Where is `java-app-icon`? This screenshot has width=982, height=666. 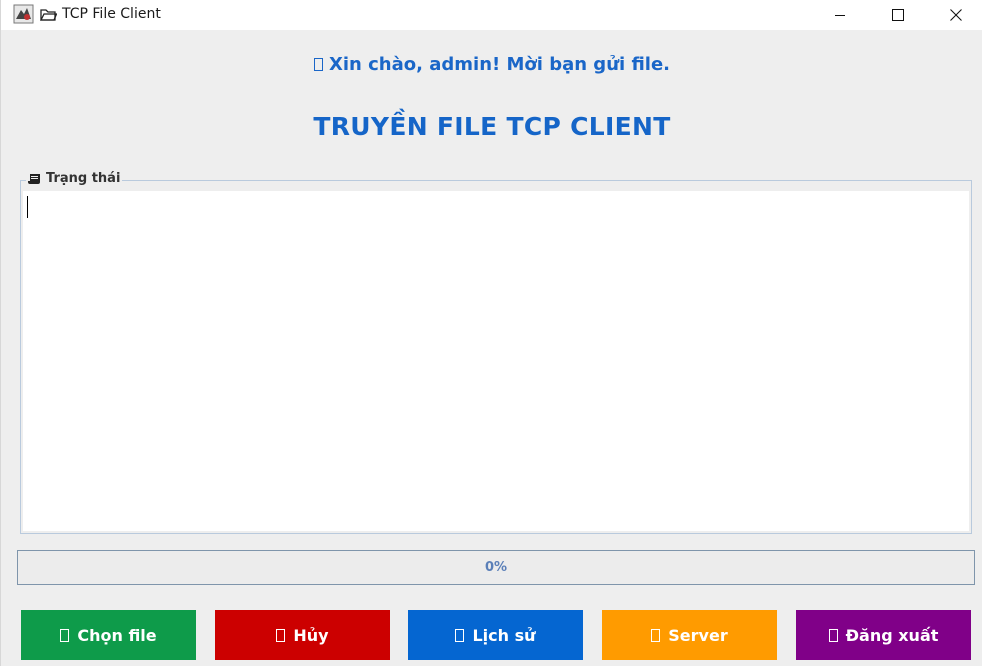
java-app-icon is located at coordinates (23, 14).